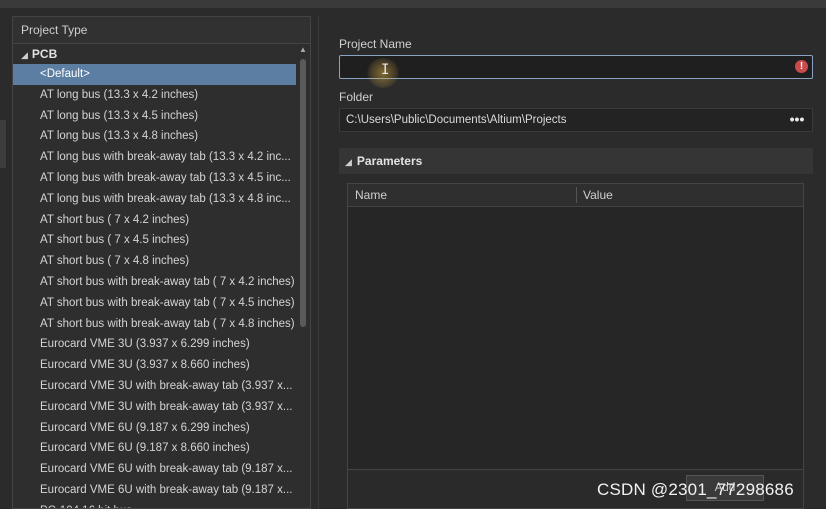 This screenshot has height=509, width=826. What do you see at coordinates (154, 504) in the screenshot?
I see `list-item: PC-104 16 bit bus` at bounding box center [154, 504].